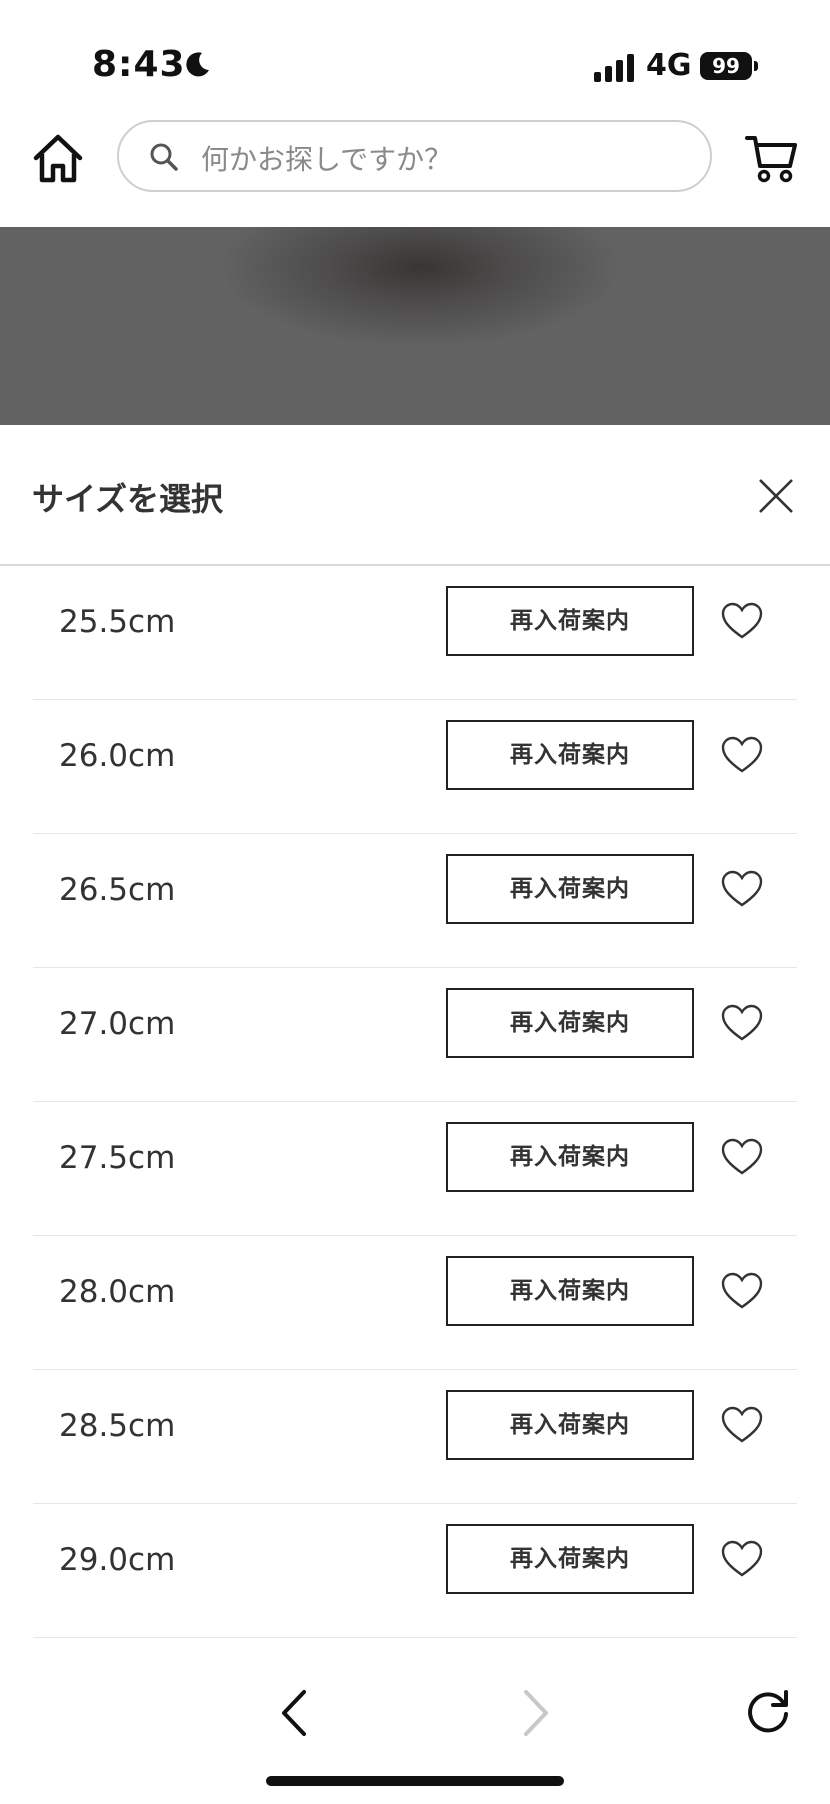  What do you see at coordinates (756, 66) in the screenshot?
I see `battery-tip` at bounding box center [756, 66].